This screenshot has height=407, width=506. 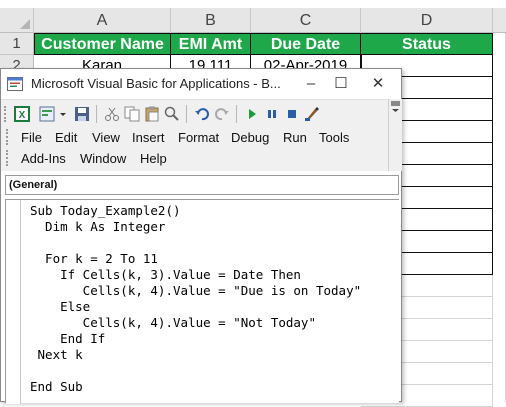 I want to click on menu-grip-icon, so click(x=8, y=137).